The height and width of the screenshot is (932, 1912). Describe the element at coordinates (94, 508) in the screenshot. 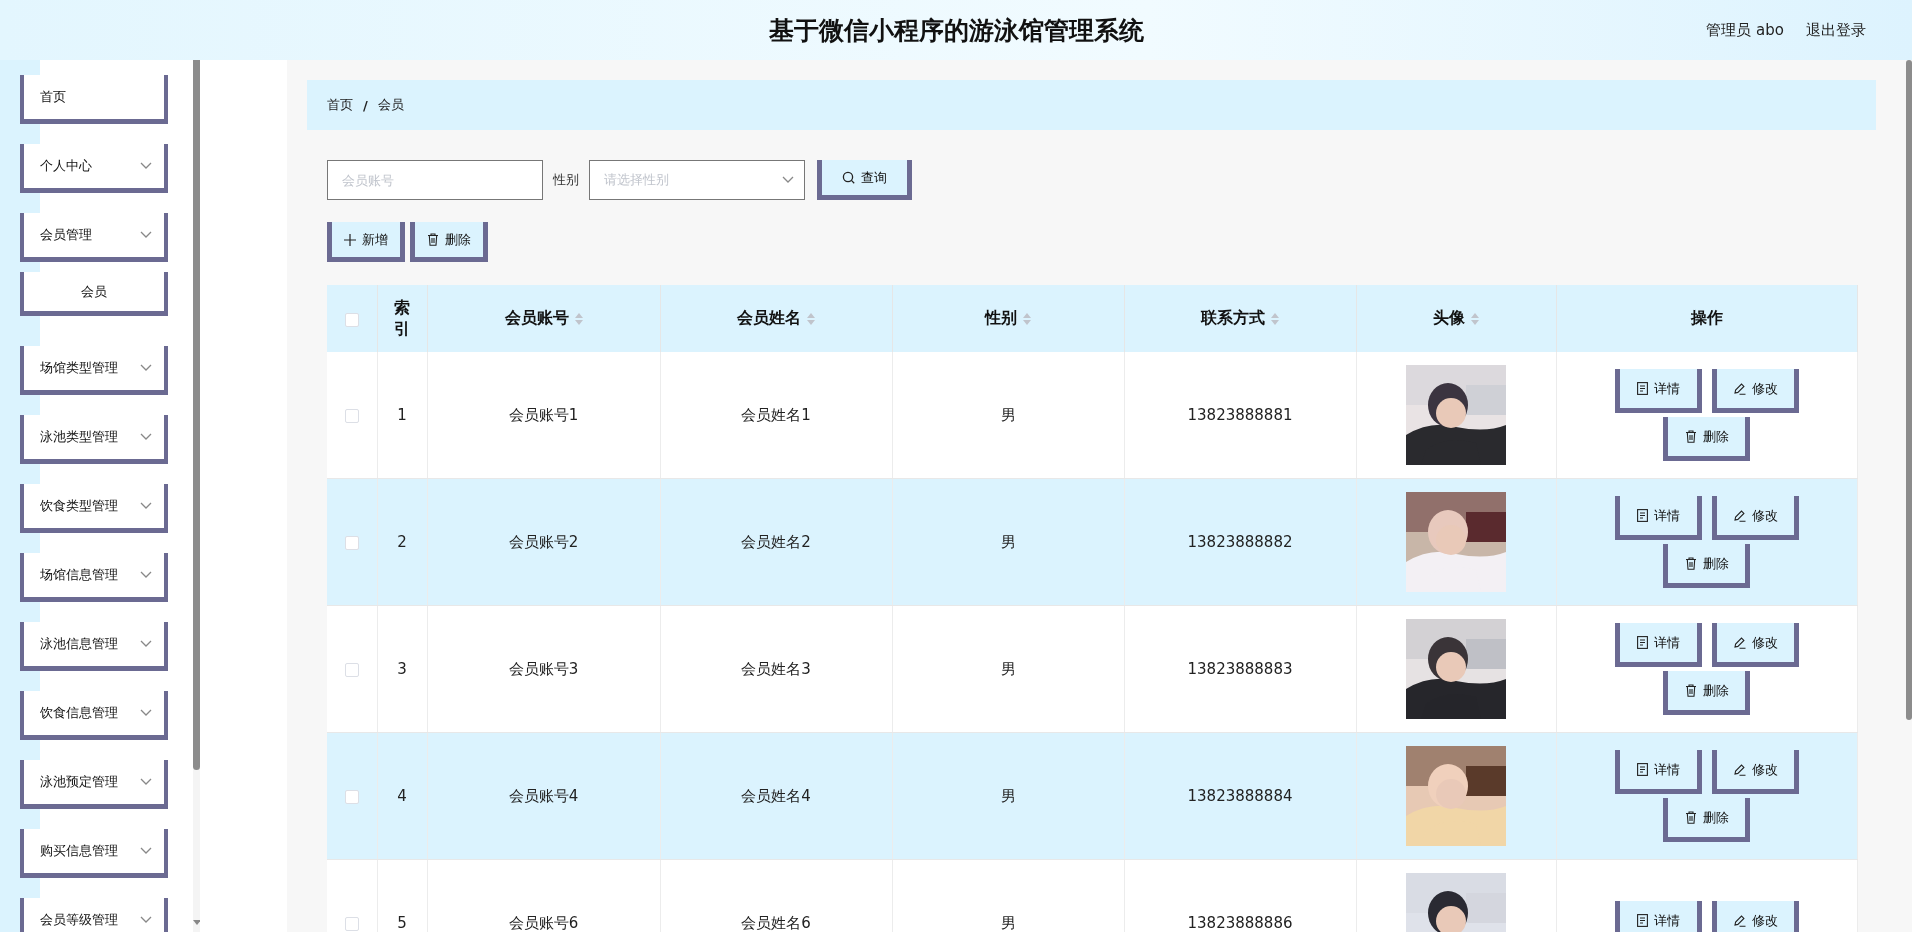

I see `menu-item: 饮食类型管理` at that location.